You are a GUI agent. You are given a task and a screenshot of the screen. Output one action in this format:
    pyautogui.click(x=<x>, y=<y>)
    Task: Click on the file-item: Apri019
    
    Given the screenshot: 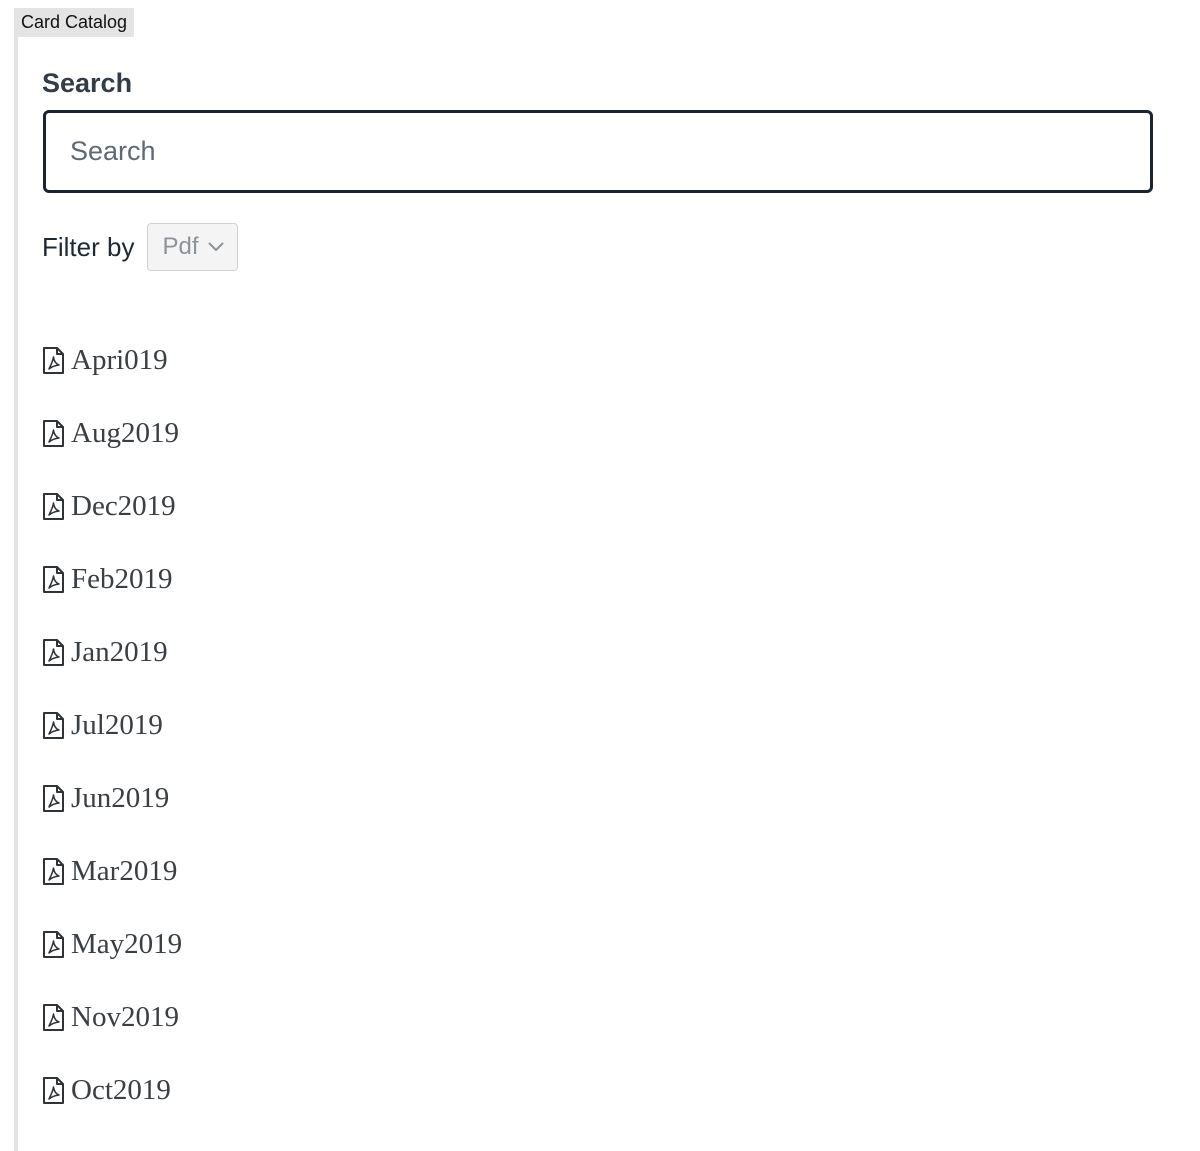 What is the action you would take?
    pyautogui.click(x=112, y=360)
    